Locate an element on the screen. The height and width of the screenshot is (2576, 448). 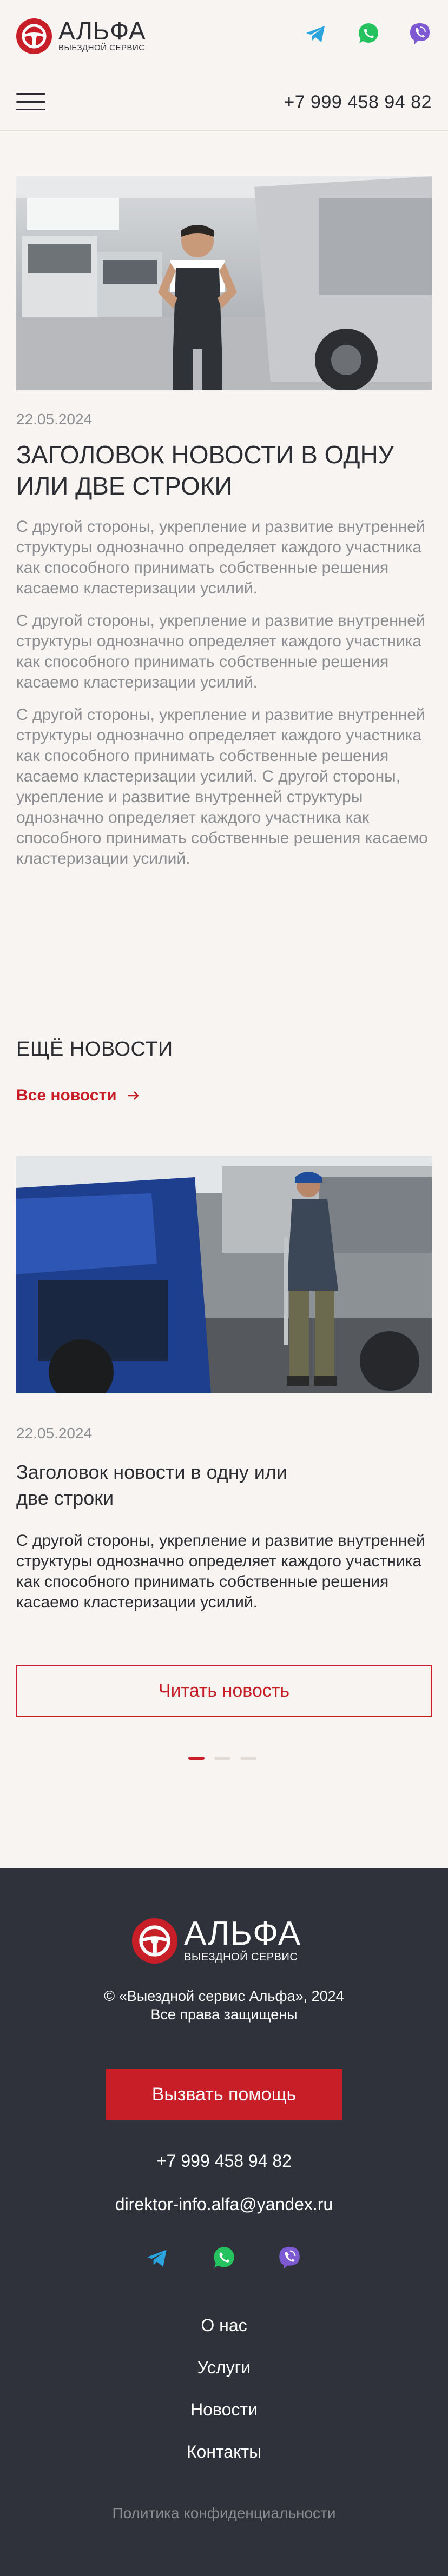
carousel-dot-active is located at coordinates (196, 1758).